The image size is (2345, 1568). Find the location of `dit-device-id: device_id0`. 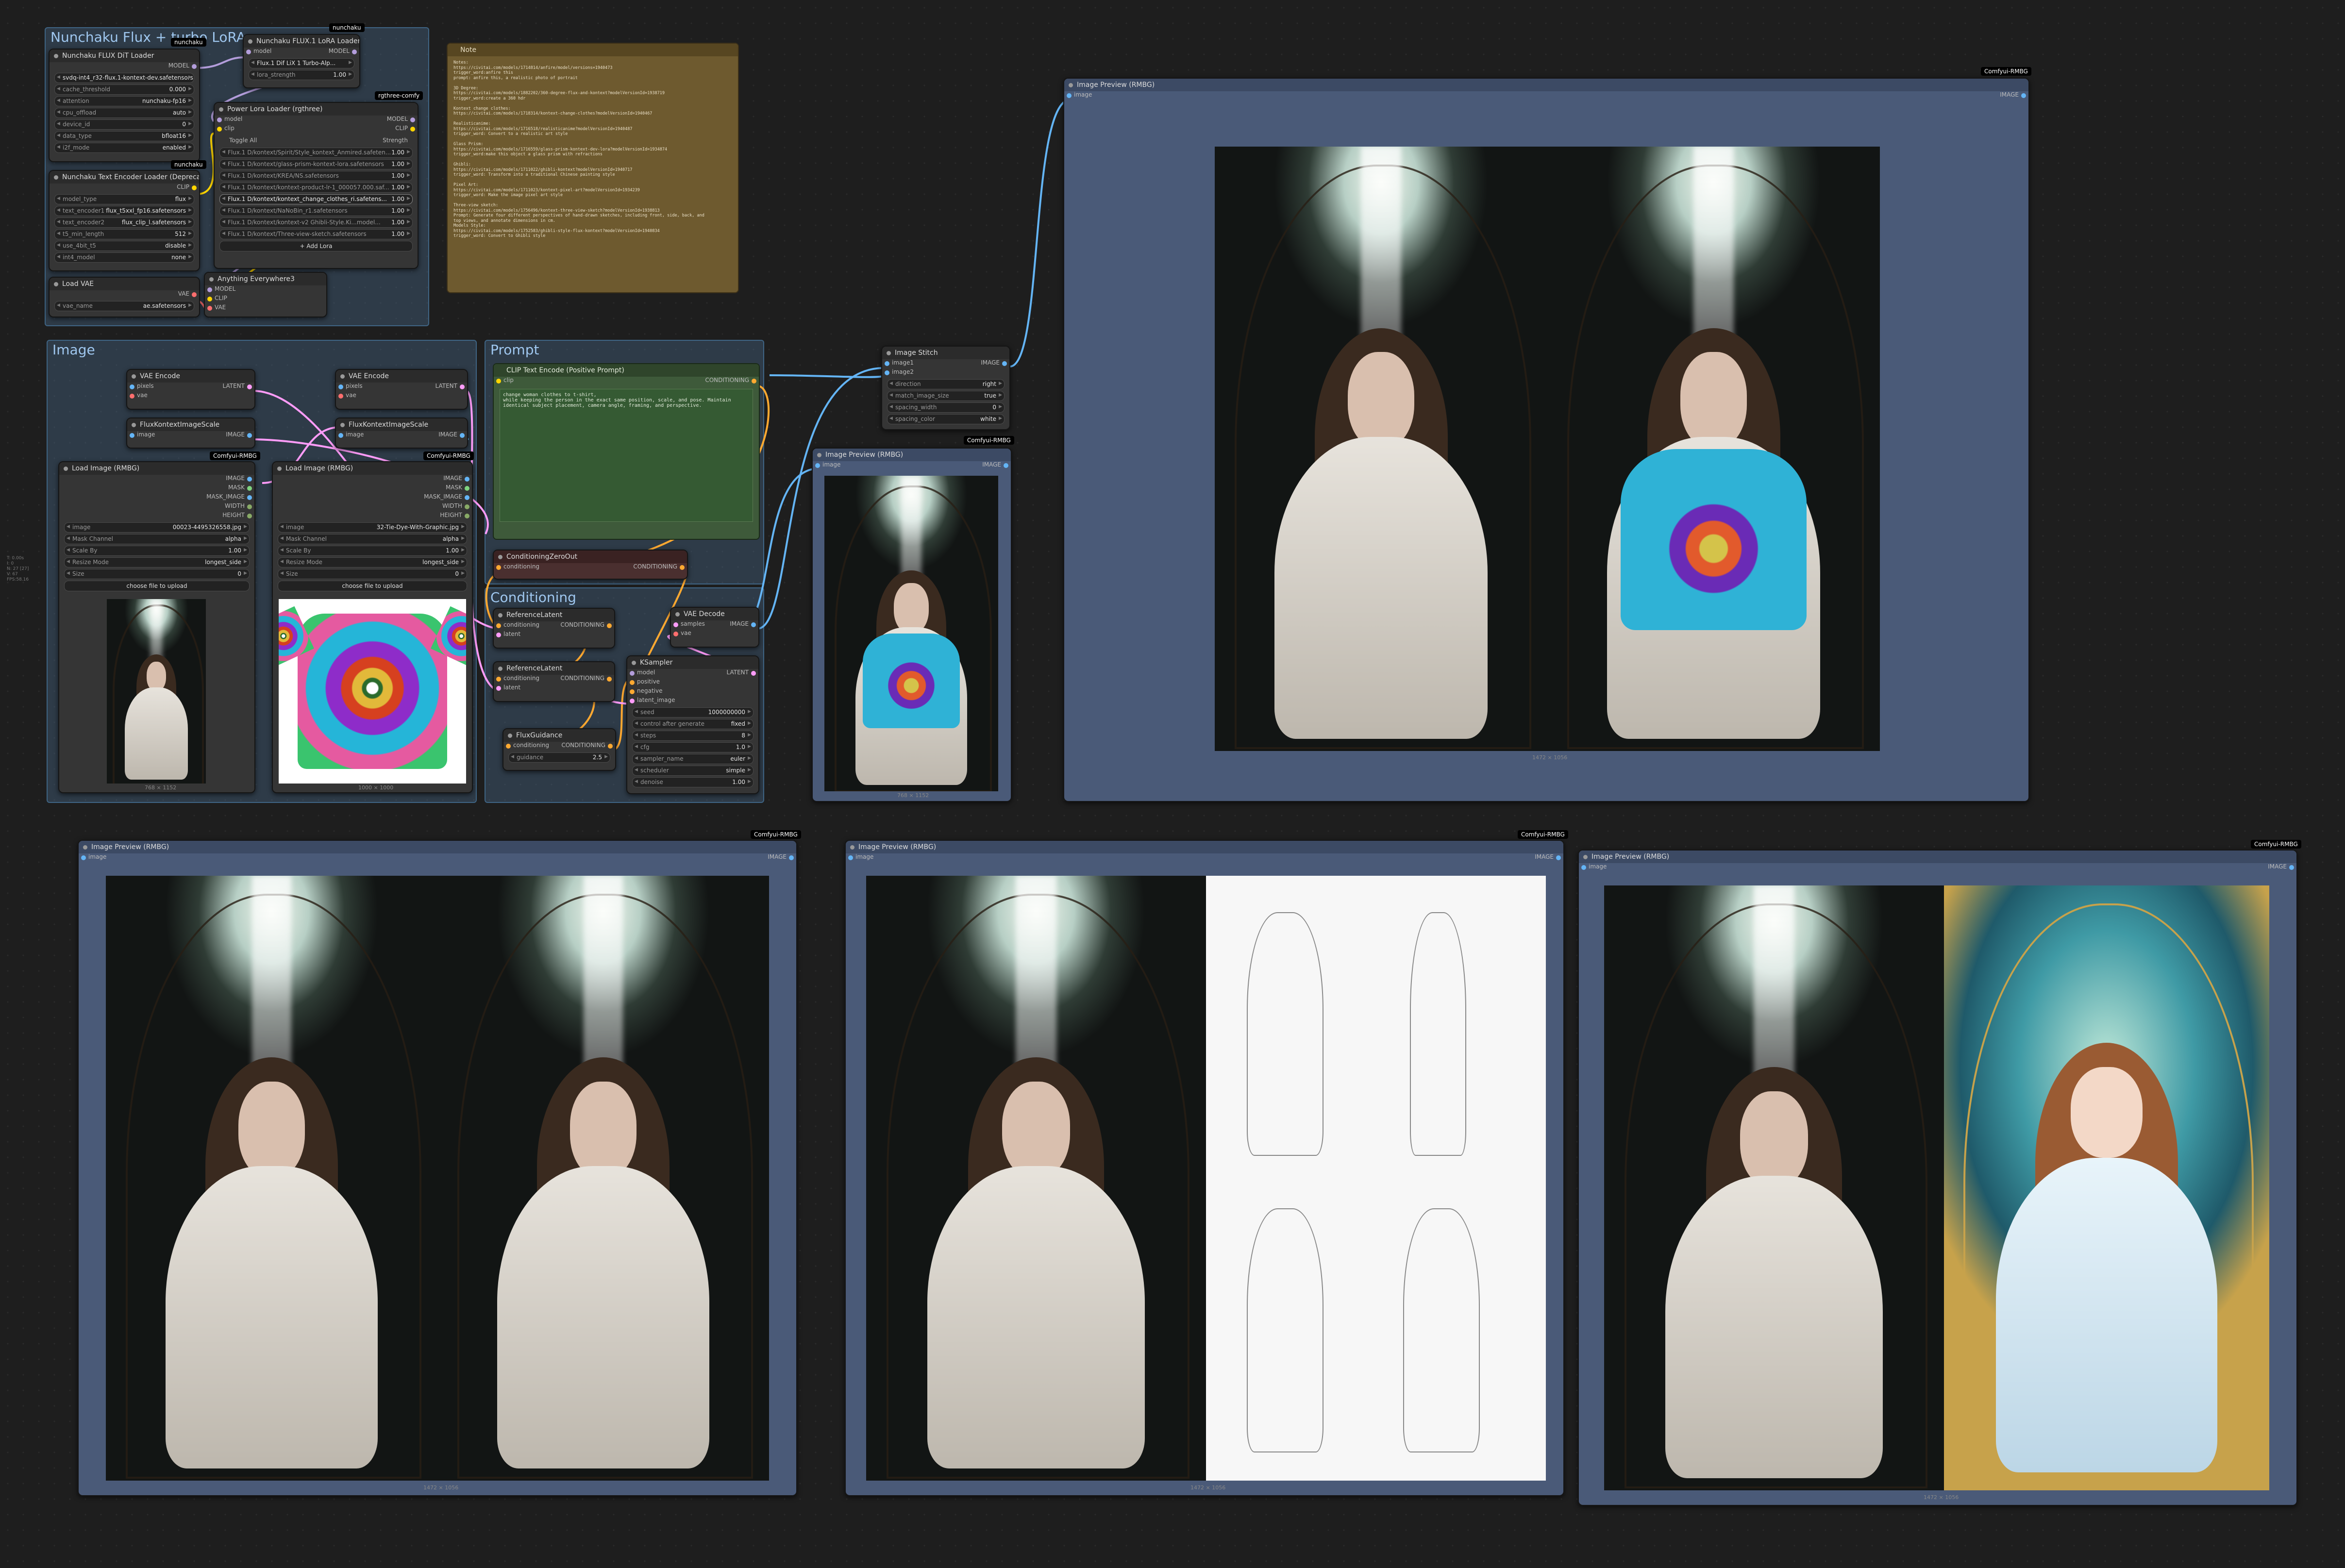

dit-device-id: device_id0 is located at coordinates (124, 124).